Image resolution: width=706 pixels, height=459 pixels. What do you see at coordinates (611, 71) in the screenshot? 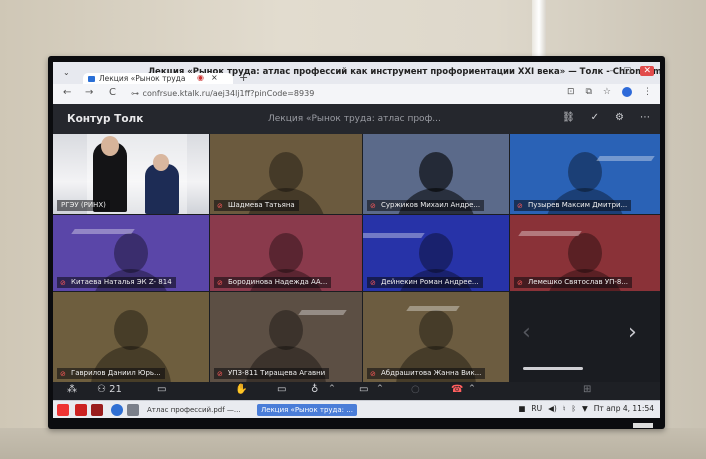
I see `minimize-icon: –` at bounding box center [611, 71].